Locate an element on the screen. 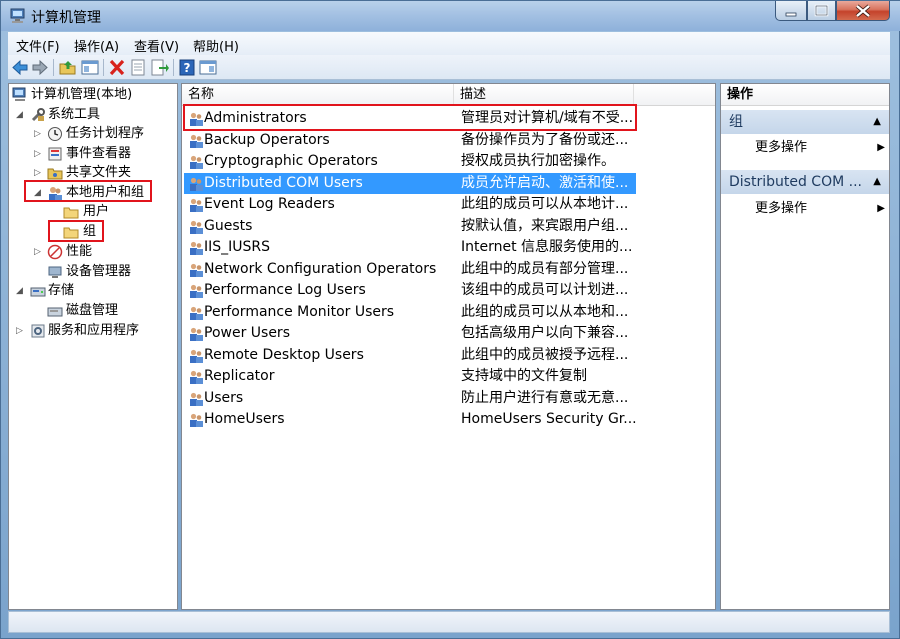 This screenshot has width=900, height=639. tree-label: 计算机管理(本地) is located at coordinates (82, 94).